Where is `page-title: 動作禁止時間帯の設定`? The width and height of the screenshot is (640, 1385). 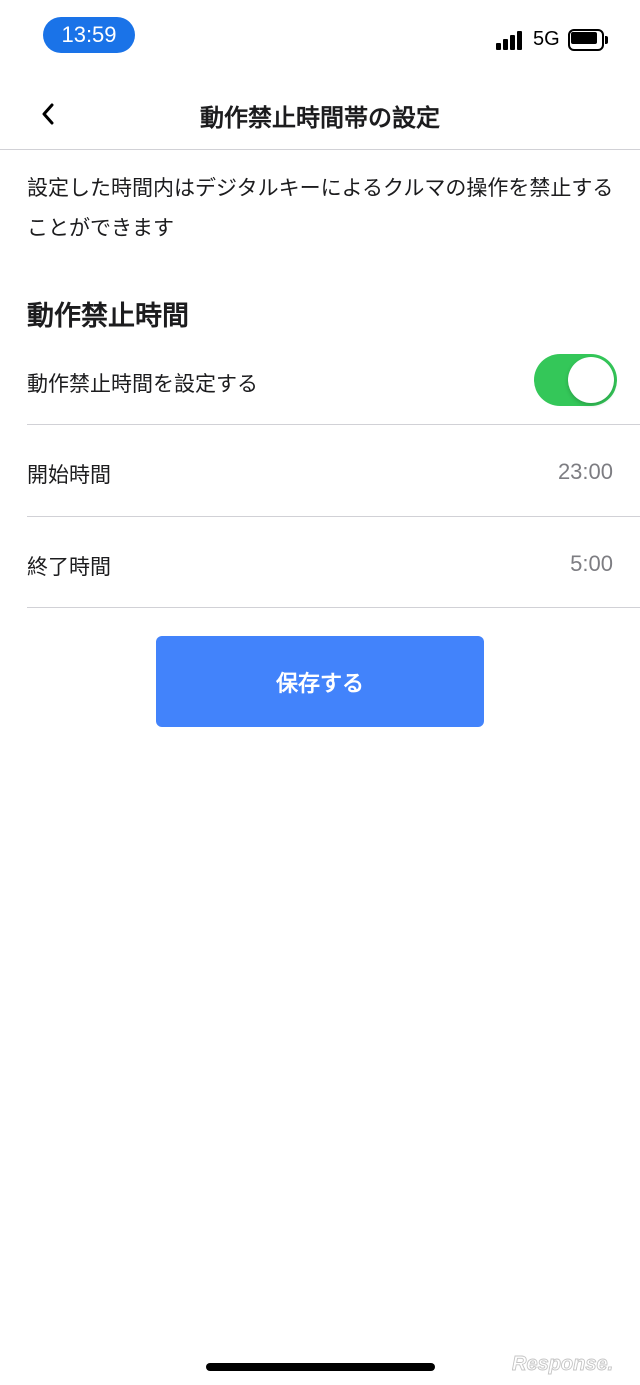
page-title: 動作禁止時間帯の設定 is located at coordinates (320, 118).